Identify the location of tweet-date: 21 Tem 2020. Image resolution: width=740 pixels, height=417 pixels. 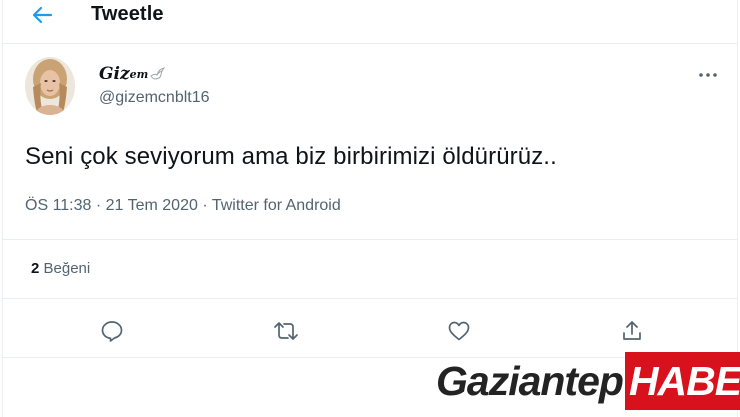
(152, 205).